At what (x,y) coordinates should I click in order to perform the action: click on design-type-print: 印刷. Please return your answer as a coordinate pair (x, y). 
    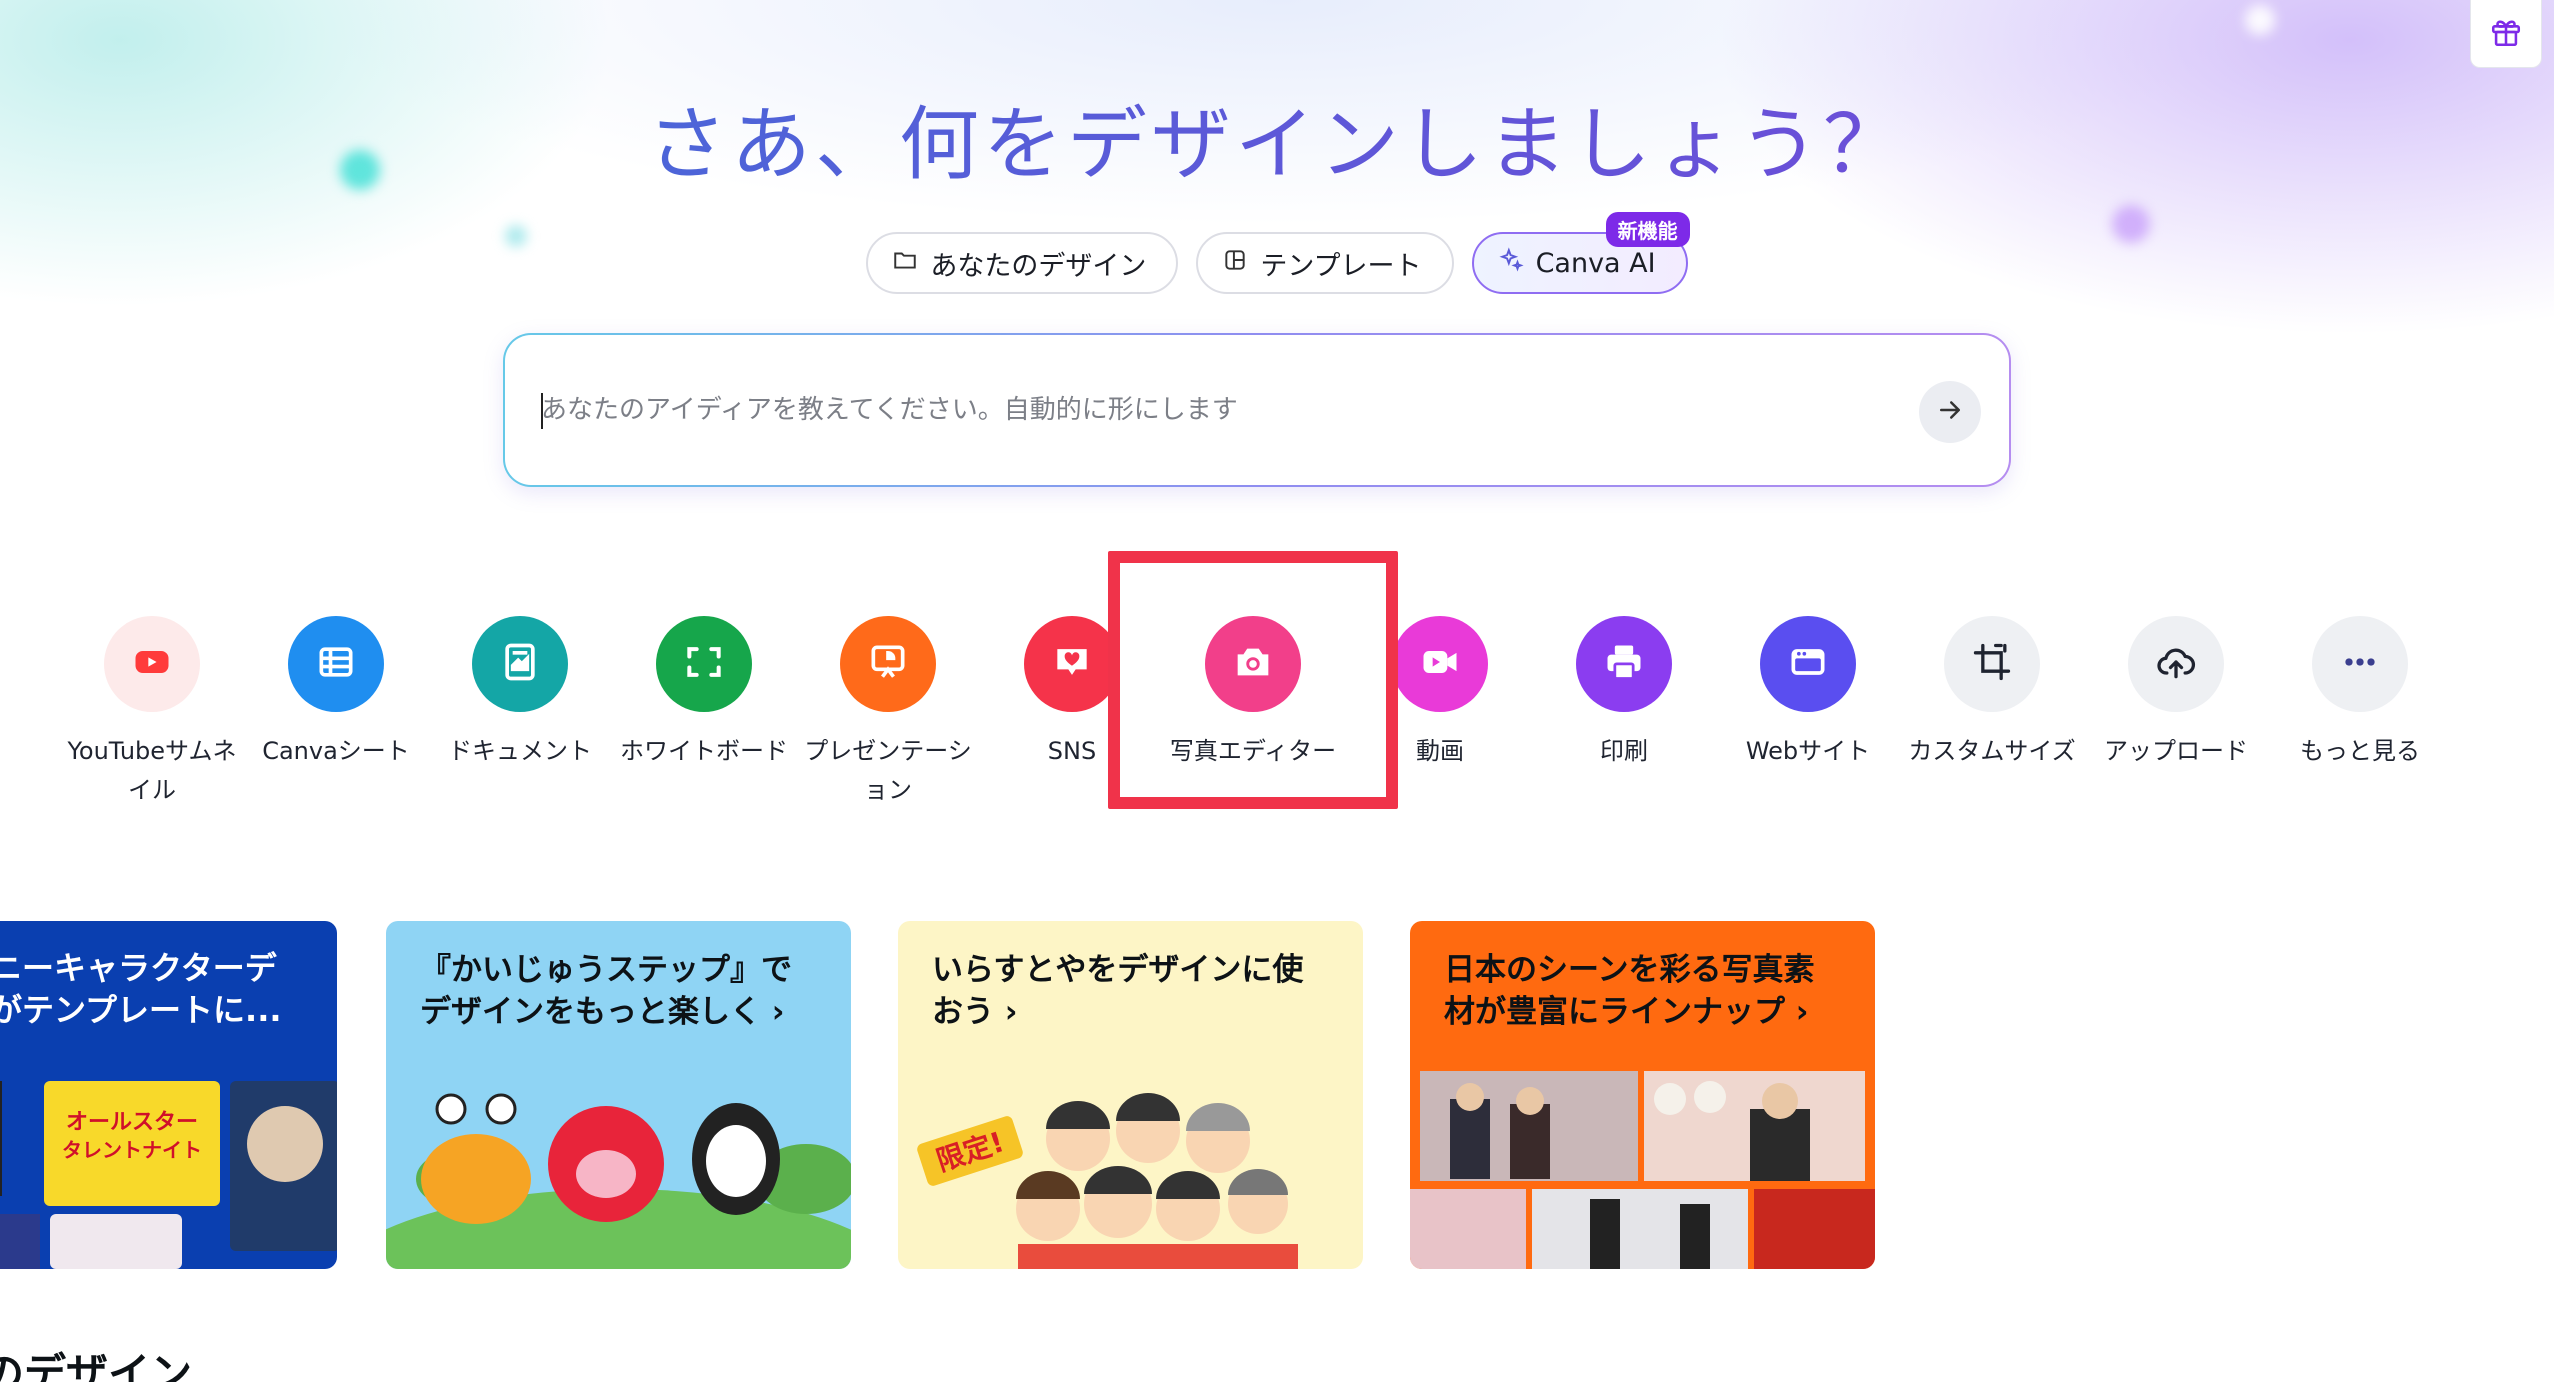
    Looking at the image, I should click on (1624, 713).